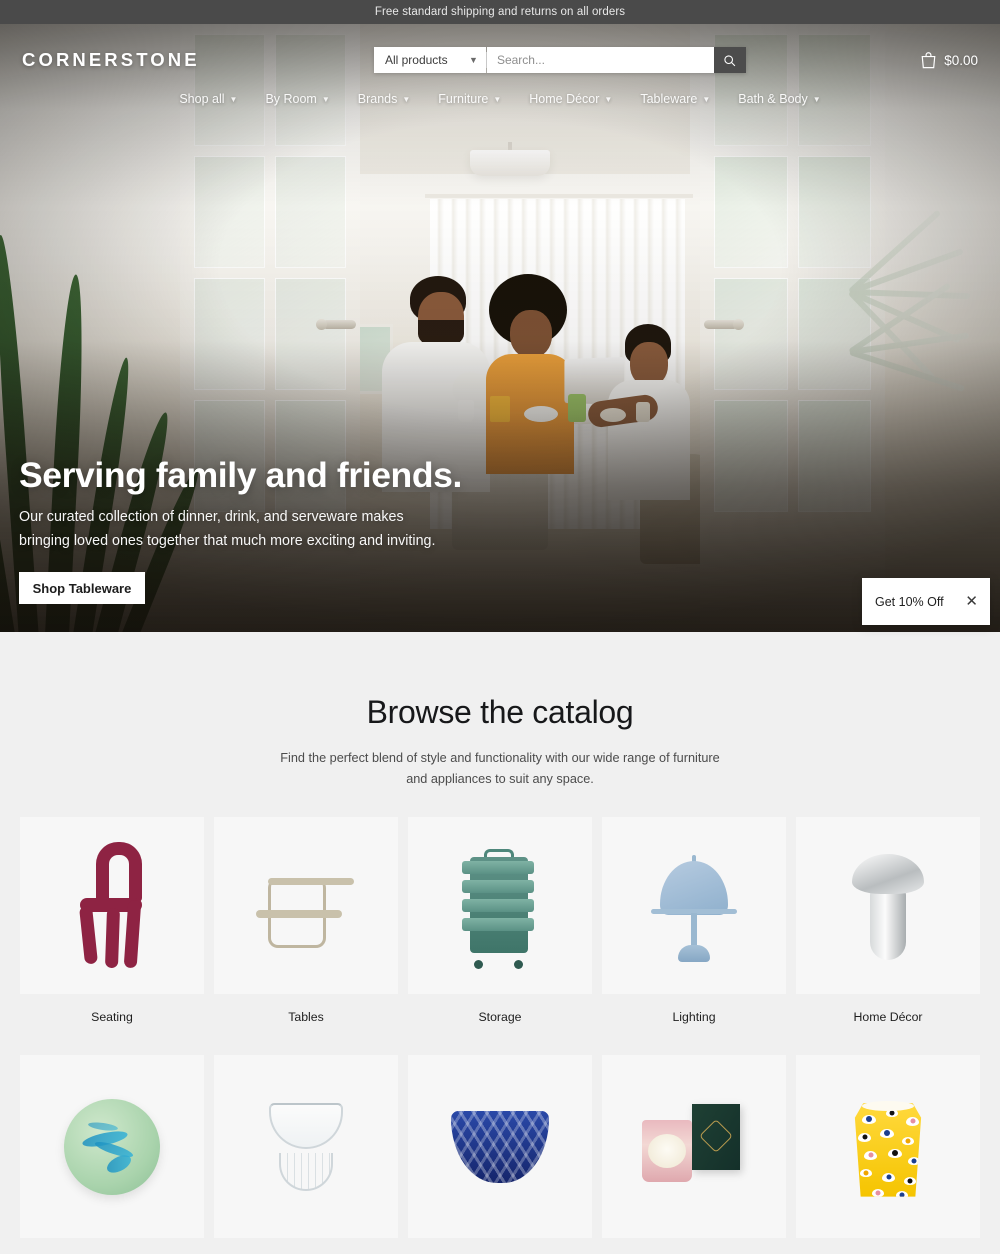  I want to click on teal-drawer-trolley-icon, so click(500, 908).